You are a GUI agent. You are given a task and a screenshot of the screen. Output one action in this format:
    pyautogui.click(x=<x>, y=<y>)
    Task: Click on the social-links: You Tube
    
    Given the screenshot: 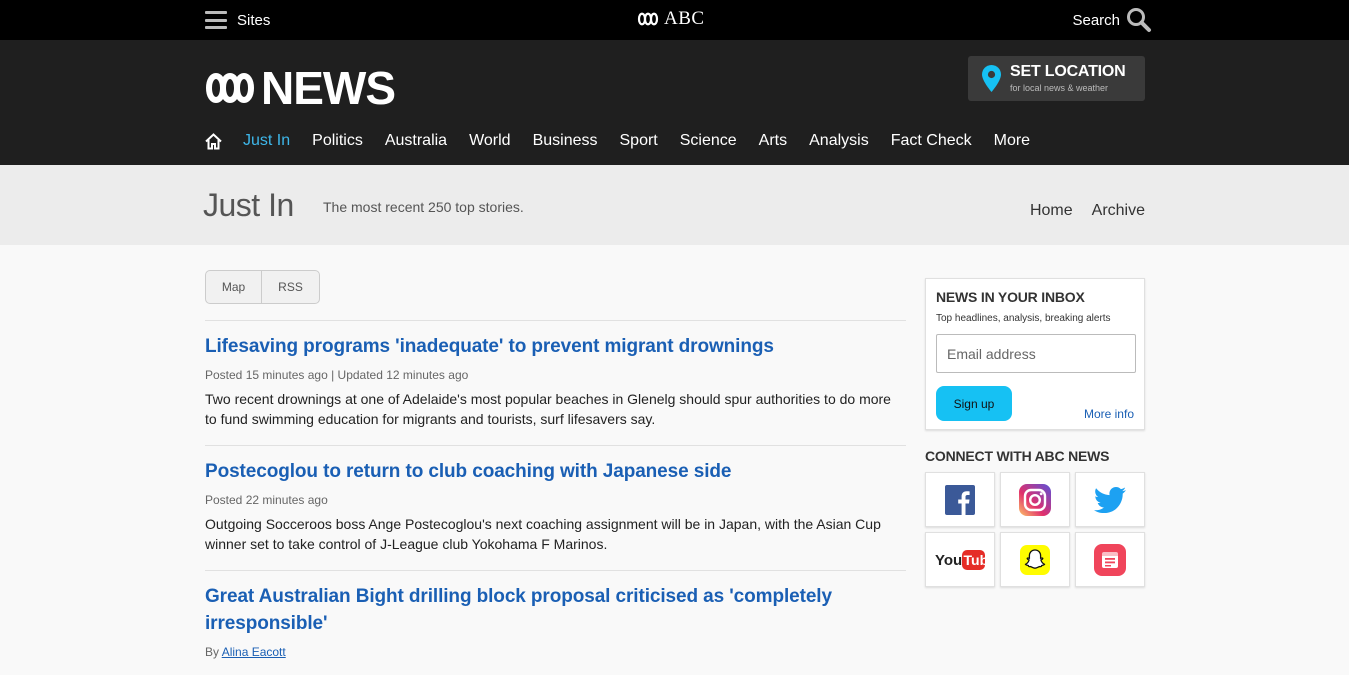 What is the action you would take?
    pyautogui.click(x=1035, y=529)
    